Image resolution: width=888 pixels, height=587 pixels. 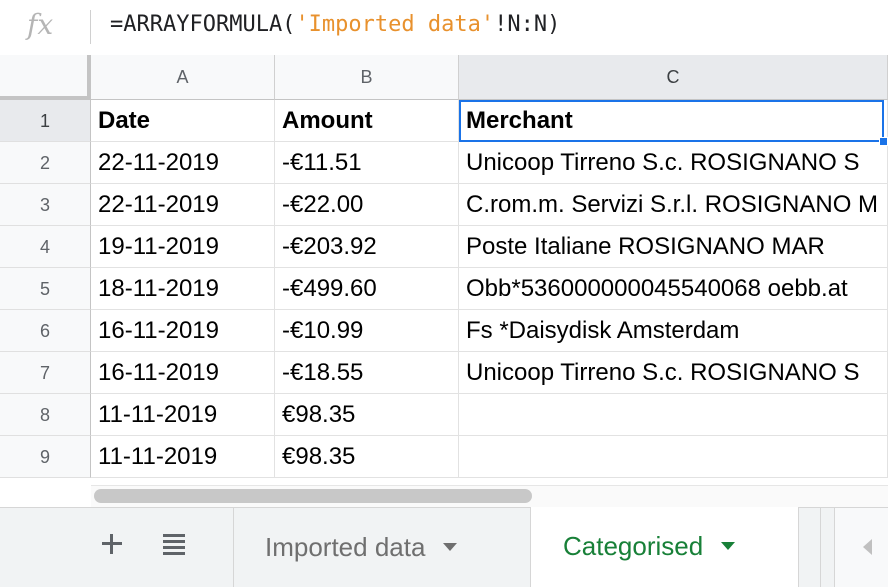 I want to click on row-header: 4, so click(x=45, y=247).